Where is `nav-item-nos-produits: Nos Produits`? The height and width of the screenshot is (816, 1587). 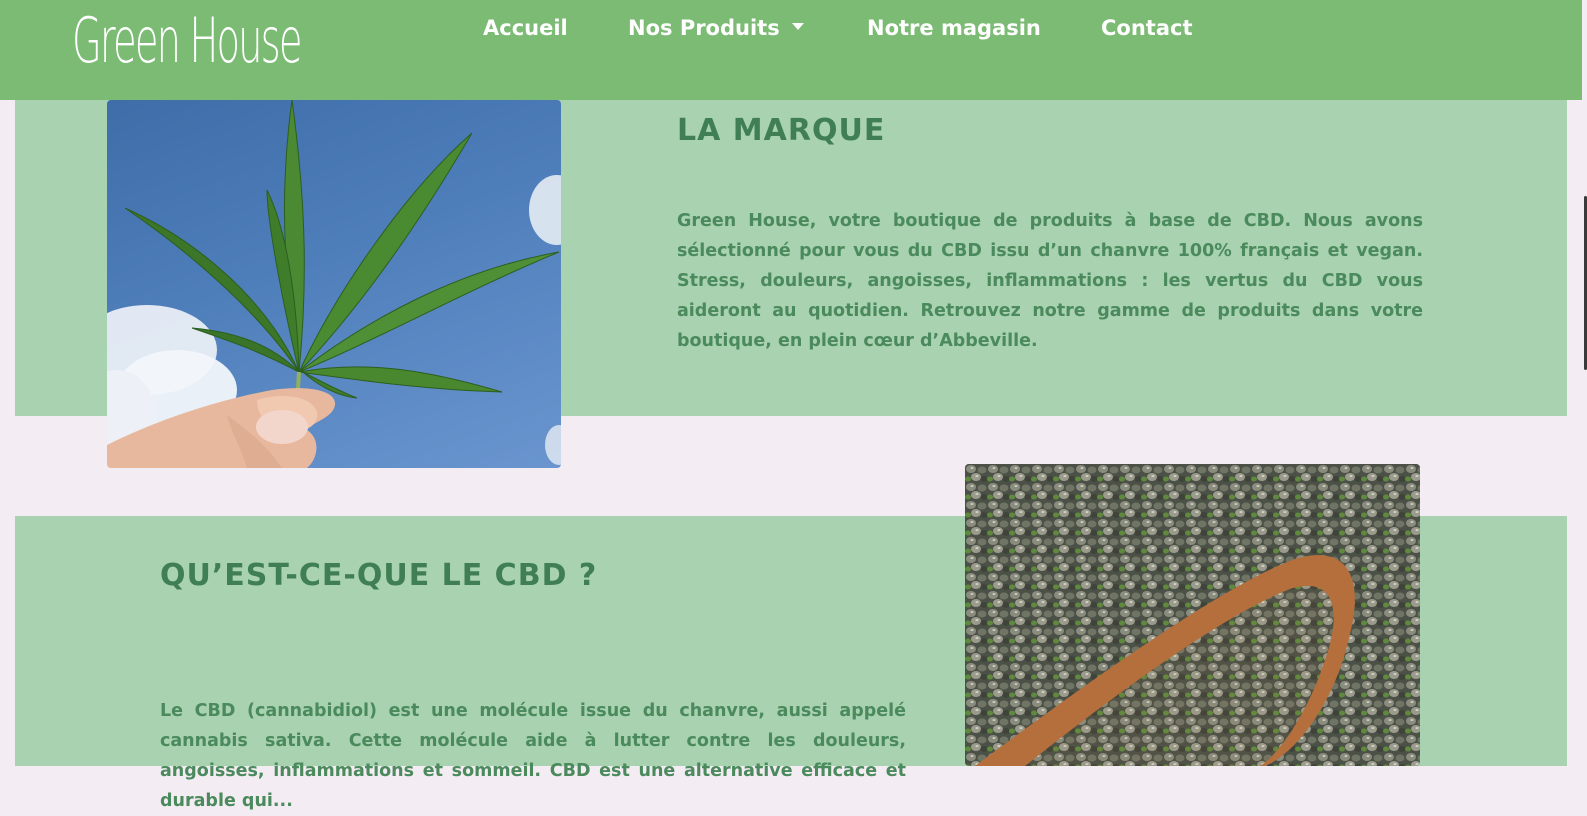
nav-item-nos-produits: Nos Produits is located at coordinates (716, 28).